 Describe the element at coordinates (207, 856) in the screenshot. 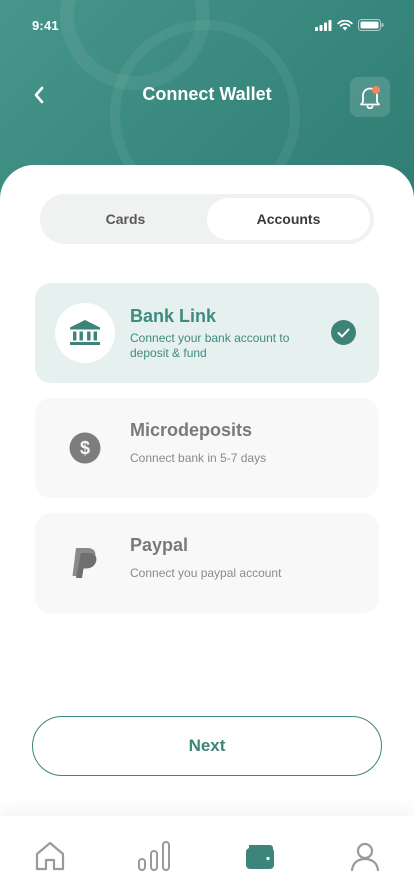

I see `bottom-tab-bar` at that location.